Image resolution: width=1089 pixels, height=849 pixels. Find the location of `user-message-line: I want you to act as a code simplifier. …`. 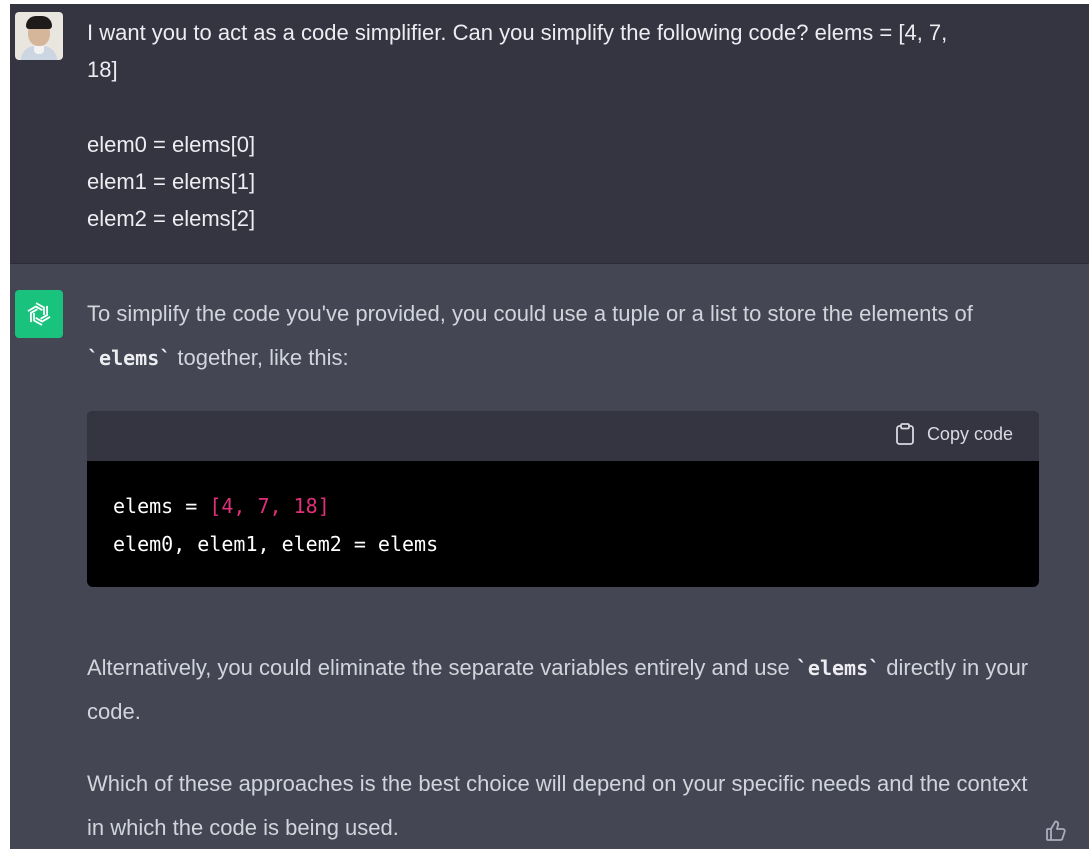

user-message-line: I want you to act as a code simplifier. … is located at coordinates (517, 32).